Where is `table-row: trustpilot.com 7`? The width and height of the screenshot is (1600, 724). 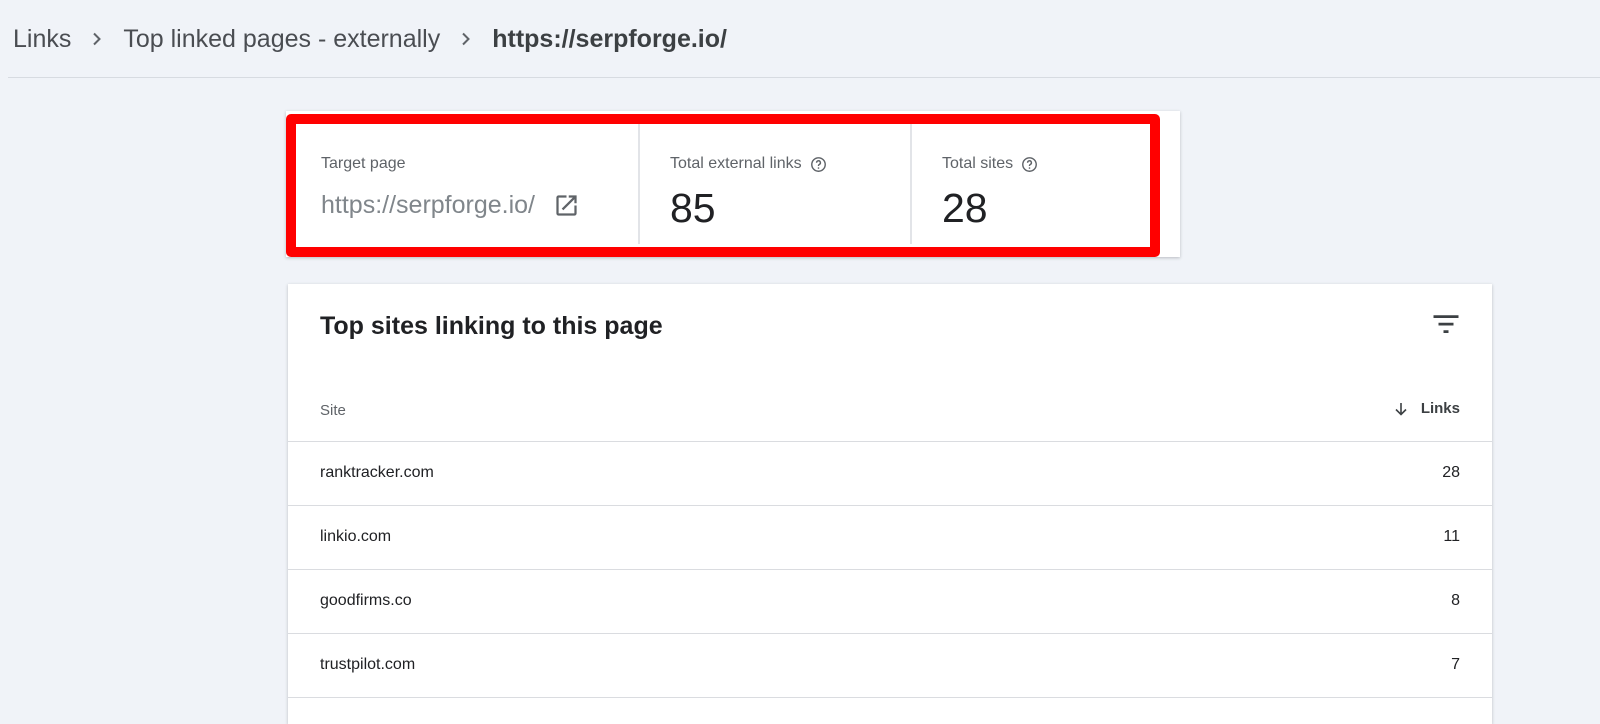 table-row: trustpilot.com 7 is located at coordinates (890, 666).